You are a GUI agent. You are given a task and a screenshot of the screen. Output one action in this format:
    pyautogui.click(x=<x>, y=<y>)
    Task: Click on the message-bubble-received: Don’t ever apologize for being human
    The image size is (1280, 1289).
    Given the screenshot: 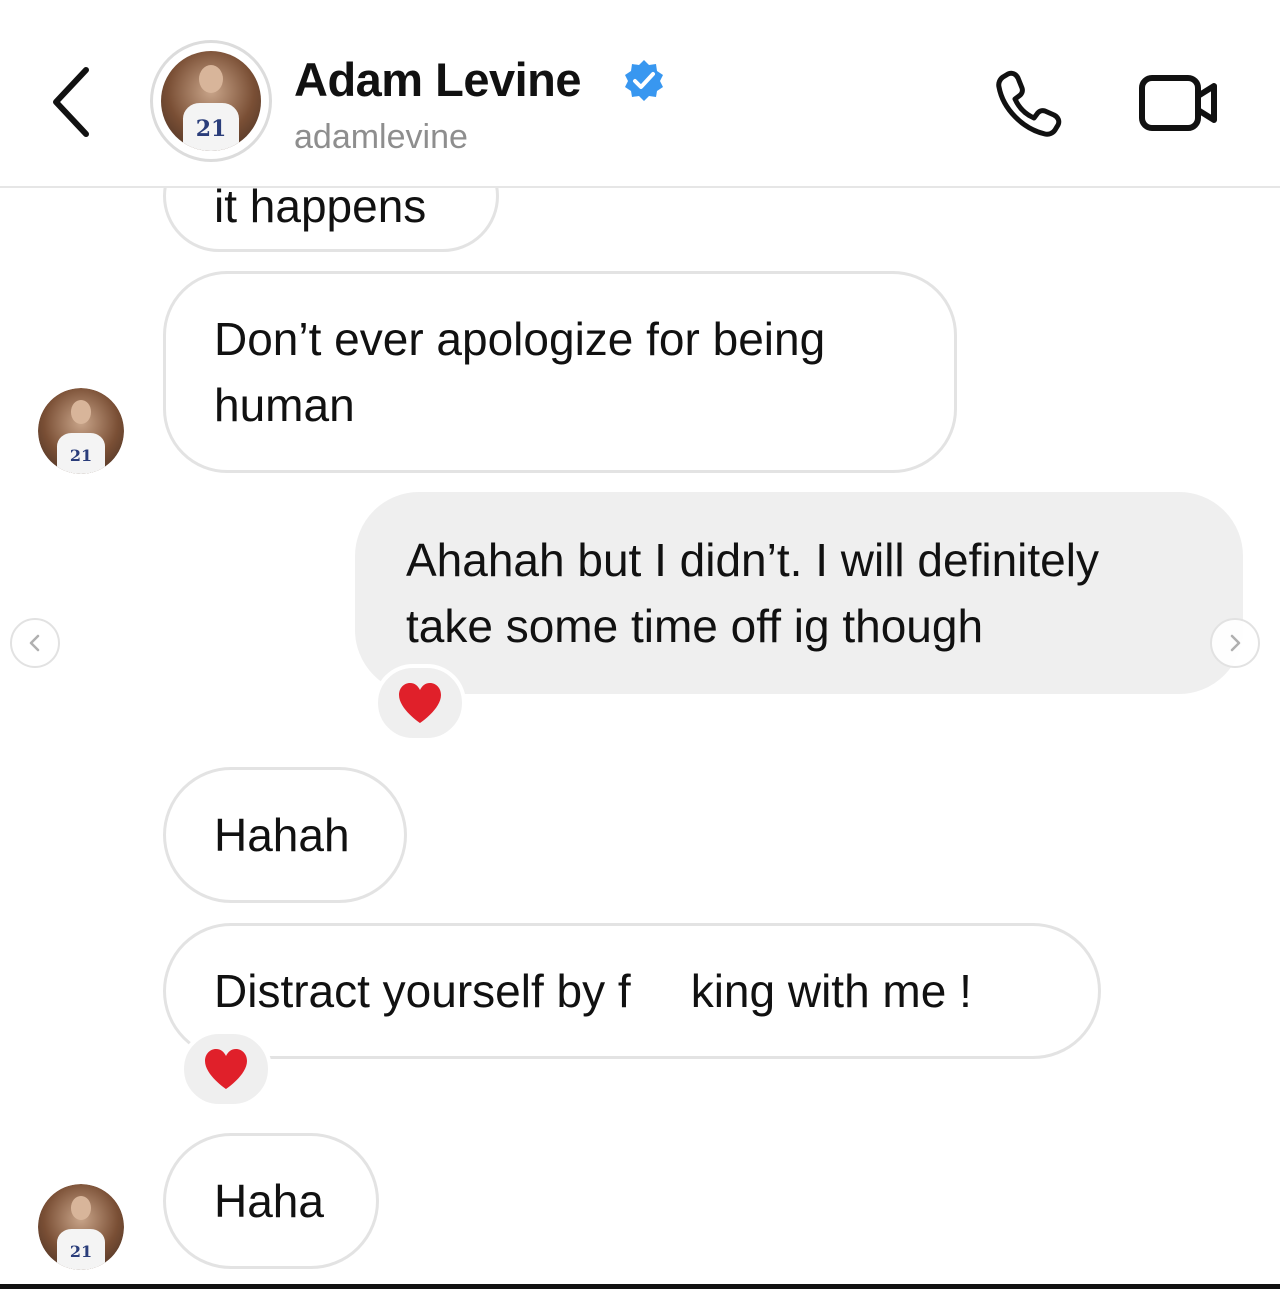 What is the action you would take?
    pyautogui.click(x=560, y=372)
    